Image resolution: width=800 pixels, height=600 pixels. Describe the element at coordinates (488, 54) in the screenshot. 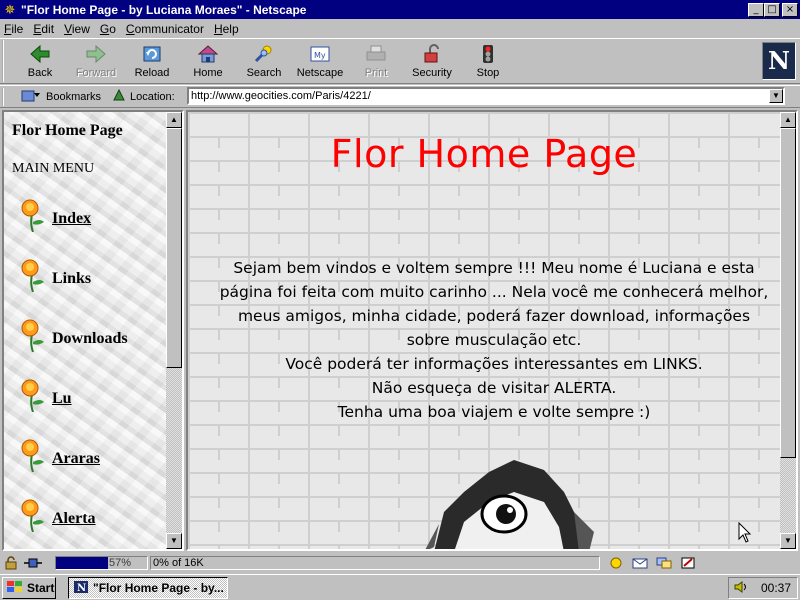

I see `stop-icon` at that location.